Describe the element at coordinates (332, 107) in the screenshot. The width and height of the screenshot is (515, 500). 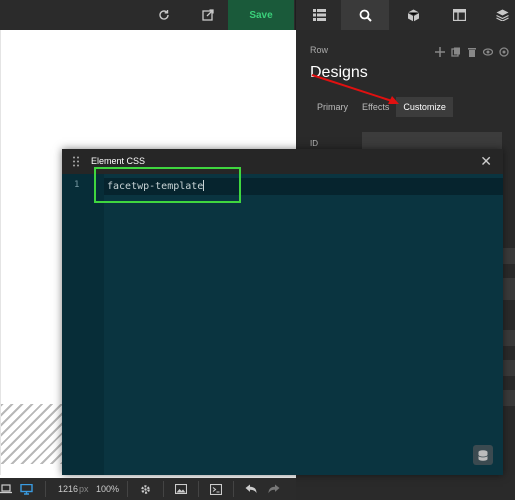
I see `tab-primary: Primary` at that location.